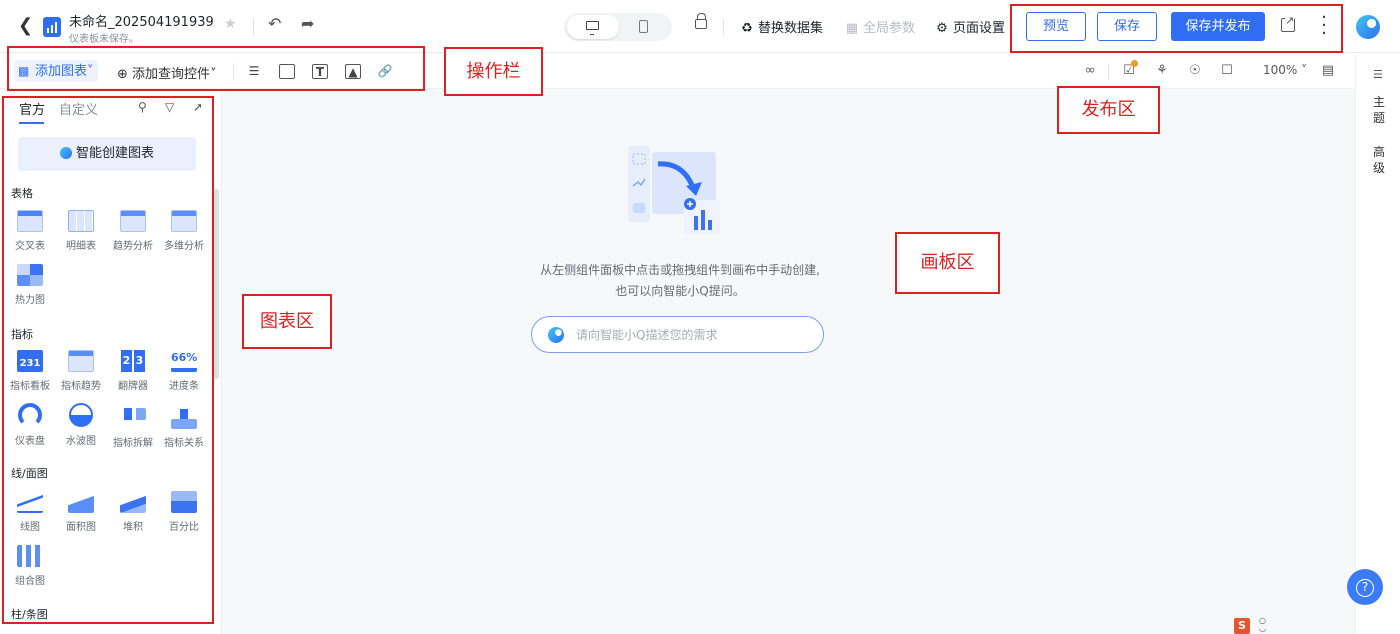  I want to click on theme-tab: 主题, so click(1380, 110).